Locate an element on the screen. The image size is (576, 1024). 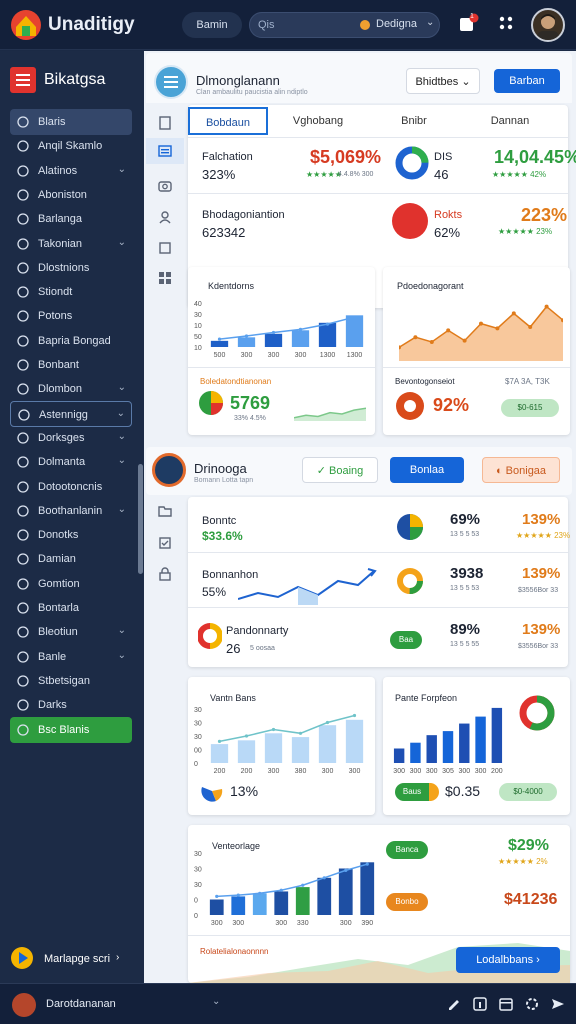
stat-pill-3: $0-4000 is located at coordinates (528, 792).